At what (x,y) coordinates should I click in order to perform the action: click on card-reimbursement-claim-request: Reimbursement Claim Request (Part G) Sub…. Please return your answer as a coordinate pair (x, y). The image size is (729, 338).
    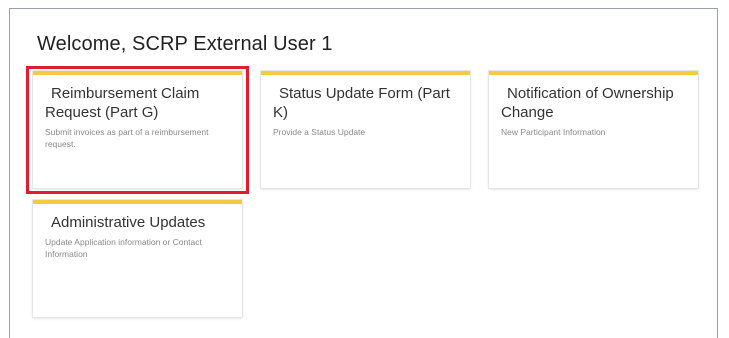
    Looking at the image, I should click on (137, 129).